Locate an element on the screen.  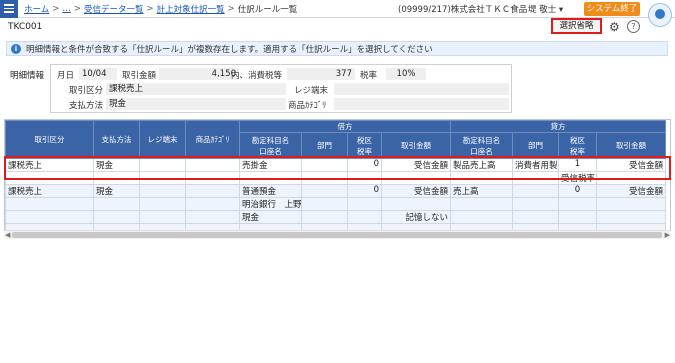
cell-credit-tax is located at coordinates (577, 217).